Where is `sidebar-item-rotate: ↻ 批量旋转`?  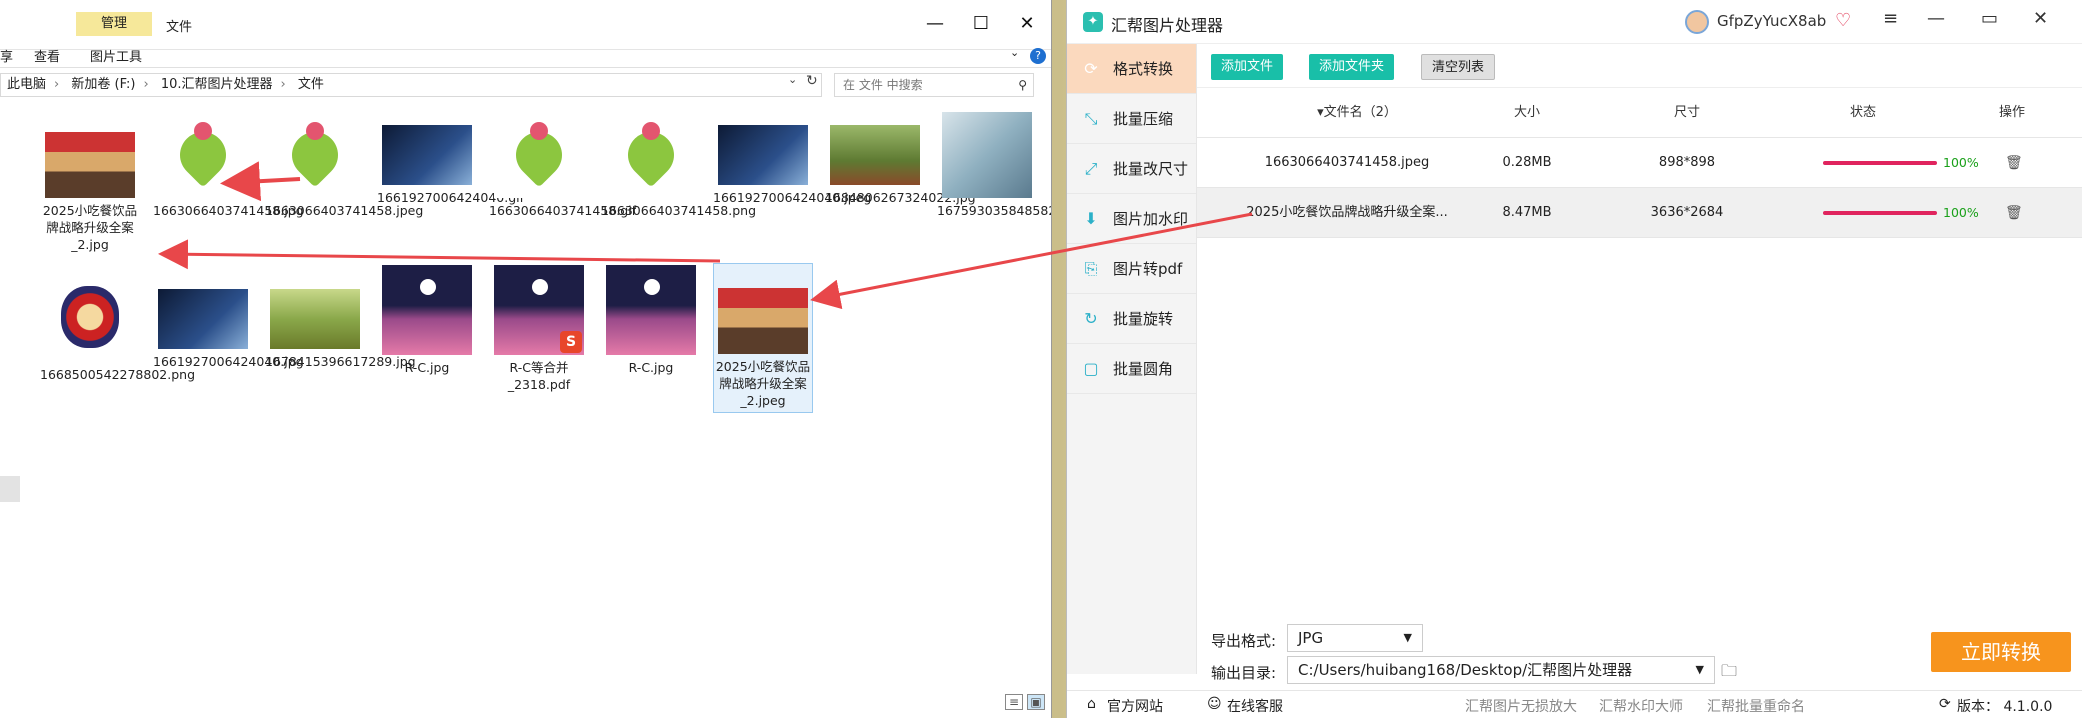 sidebar-item-rotate: ↻ 批量旋转 is located at coordinates (1131, 319).